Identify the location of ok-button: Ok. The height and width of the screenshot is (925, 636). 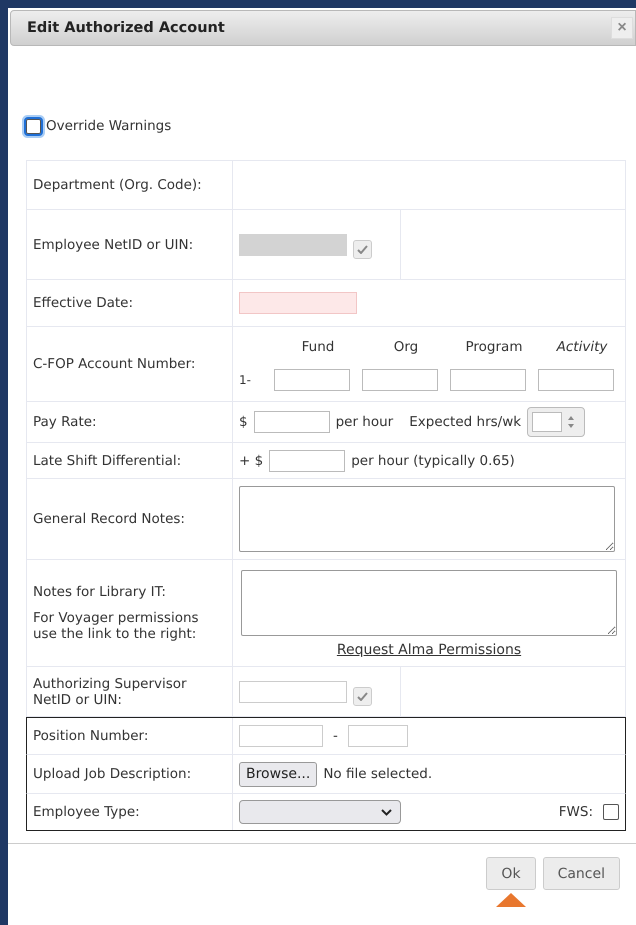
(511, 873).